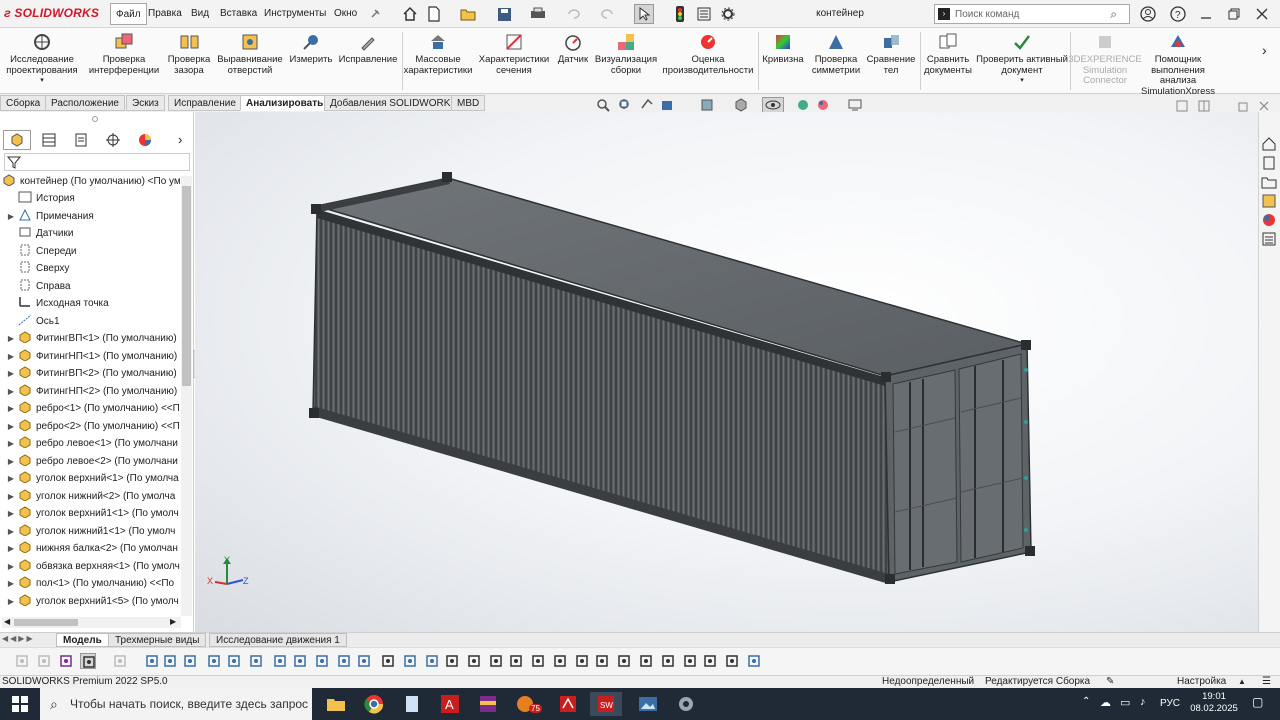 The image size is (1280, 720). What do you see at coordinates (186, 286) in the screenshot?
I see `tree-scrollbar-thumb` at bounding box center [186, 286].